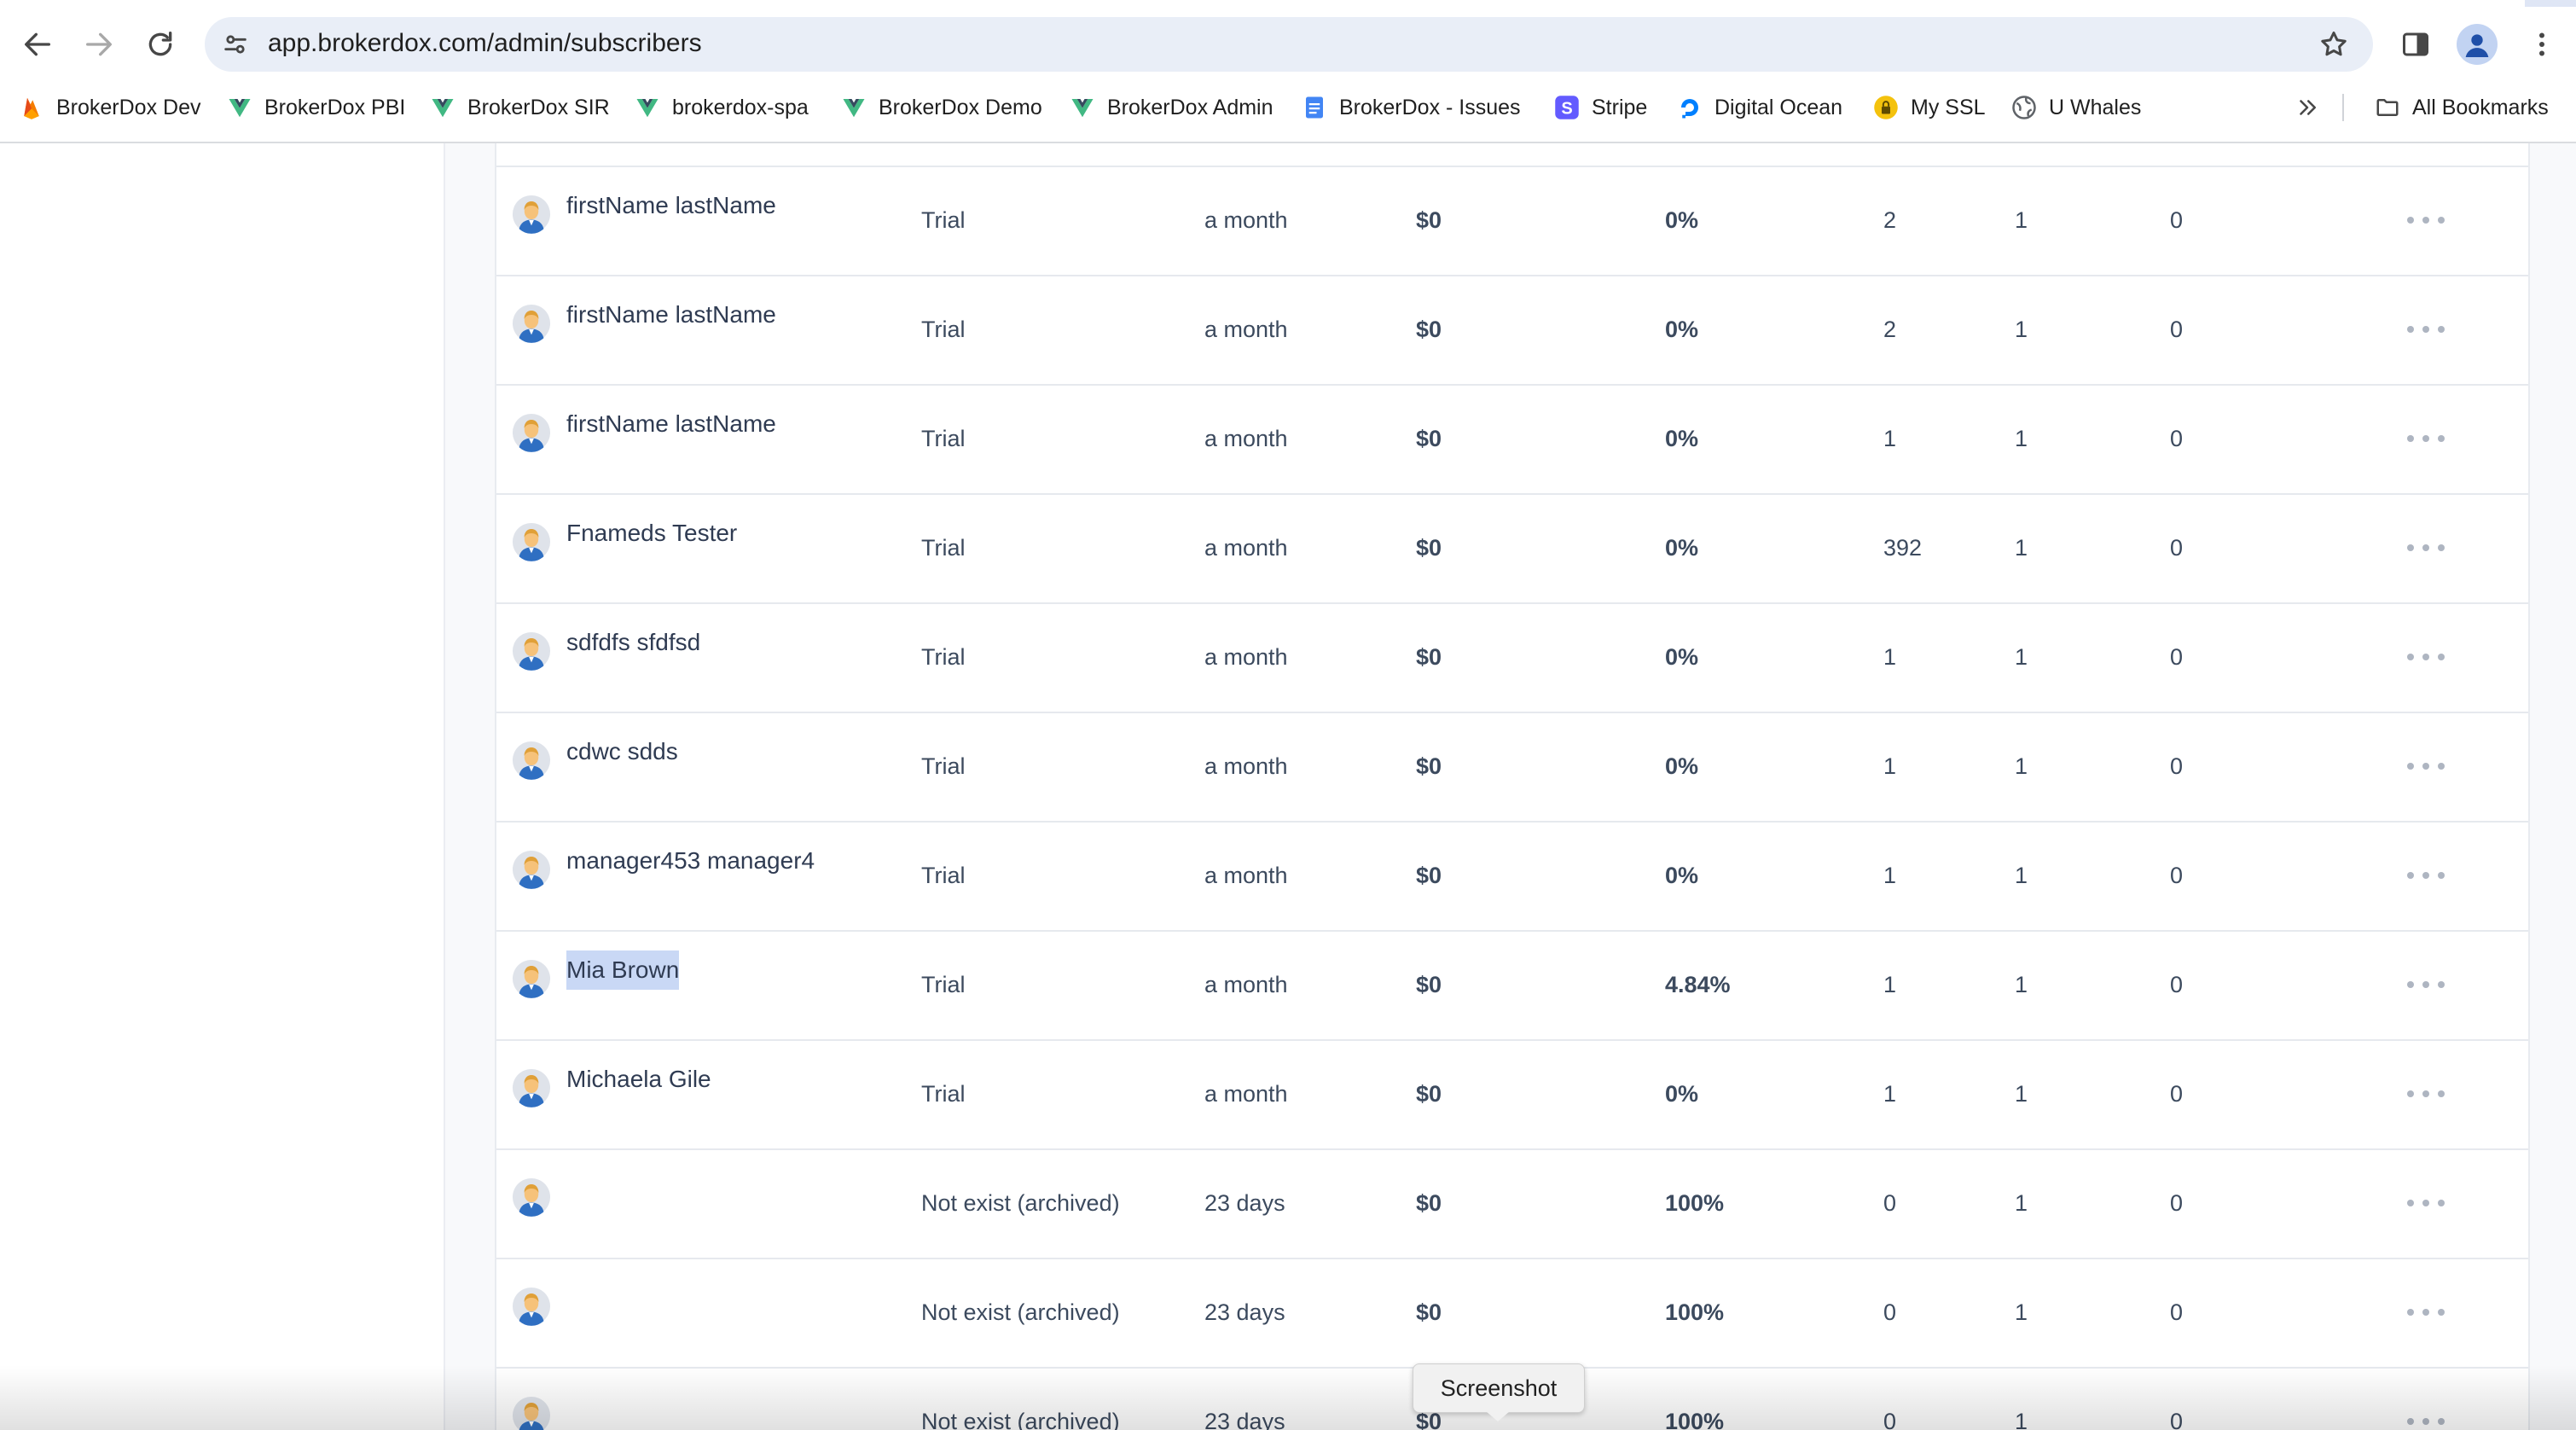 This screenshot has height=1430, width=2576. I want to click on percent-value: 4.84%, so click(1698, 984).